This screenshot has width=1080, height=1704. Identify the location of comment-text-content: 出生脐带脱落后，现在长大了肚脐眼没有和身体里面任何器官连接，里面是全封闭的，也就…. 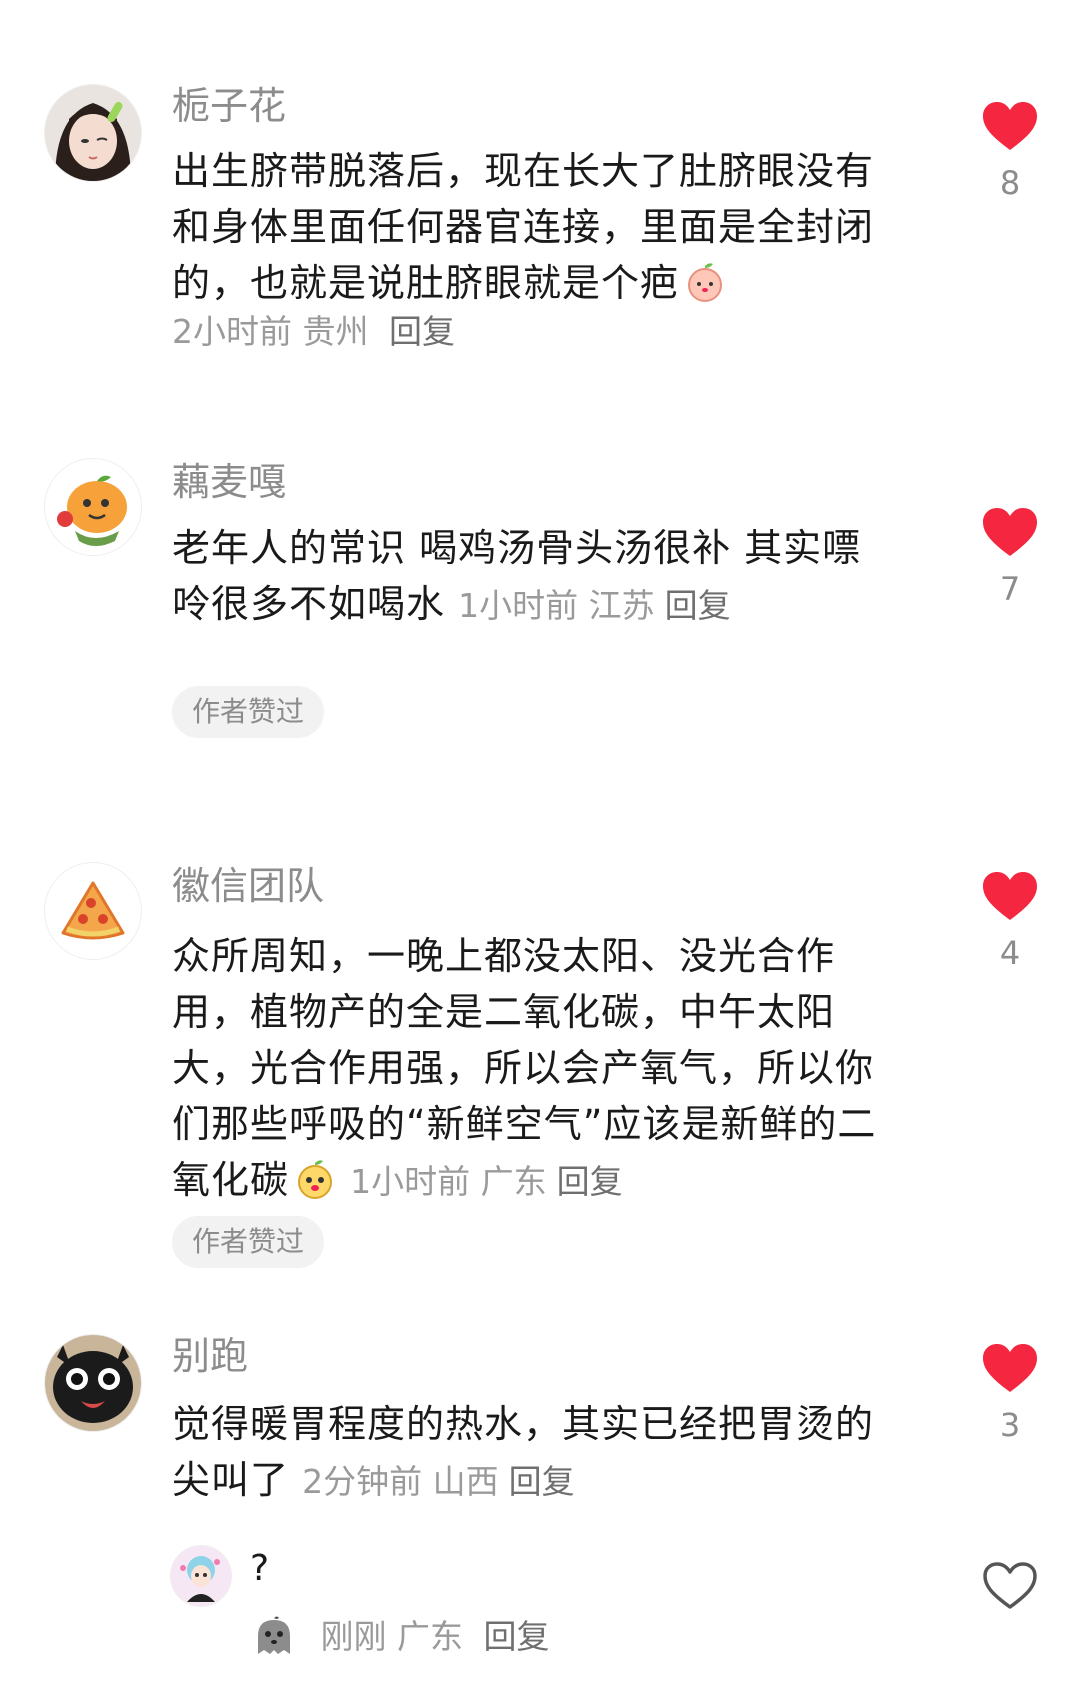
(523, 227).